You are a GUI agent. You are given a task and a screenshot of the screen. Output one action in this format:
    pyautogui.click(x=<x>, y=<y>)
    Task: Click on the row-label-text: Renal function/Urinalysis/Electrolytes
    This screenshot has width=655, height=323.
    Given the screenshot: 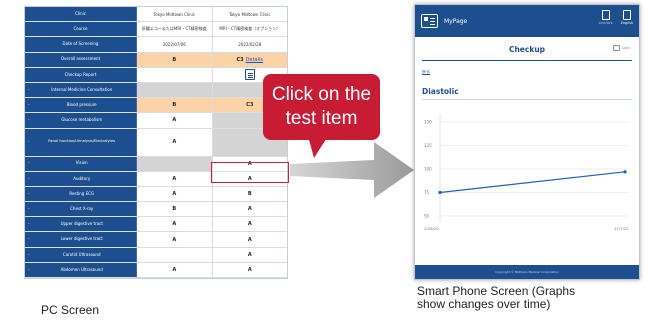 What is the action you would take?
    pyautogui.click(x=82, y=141)
    